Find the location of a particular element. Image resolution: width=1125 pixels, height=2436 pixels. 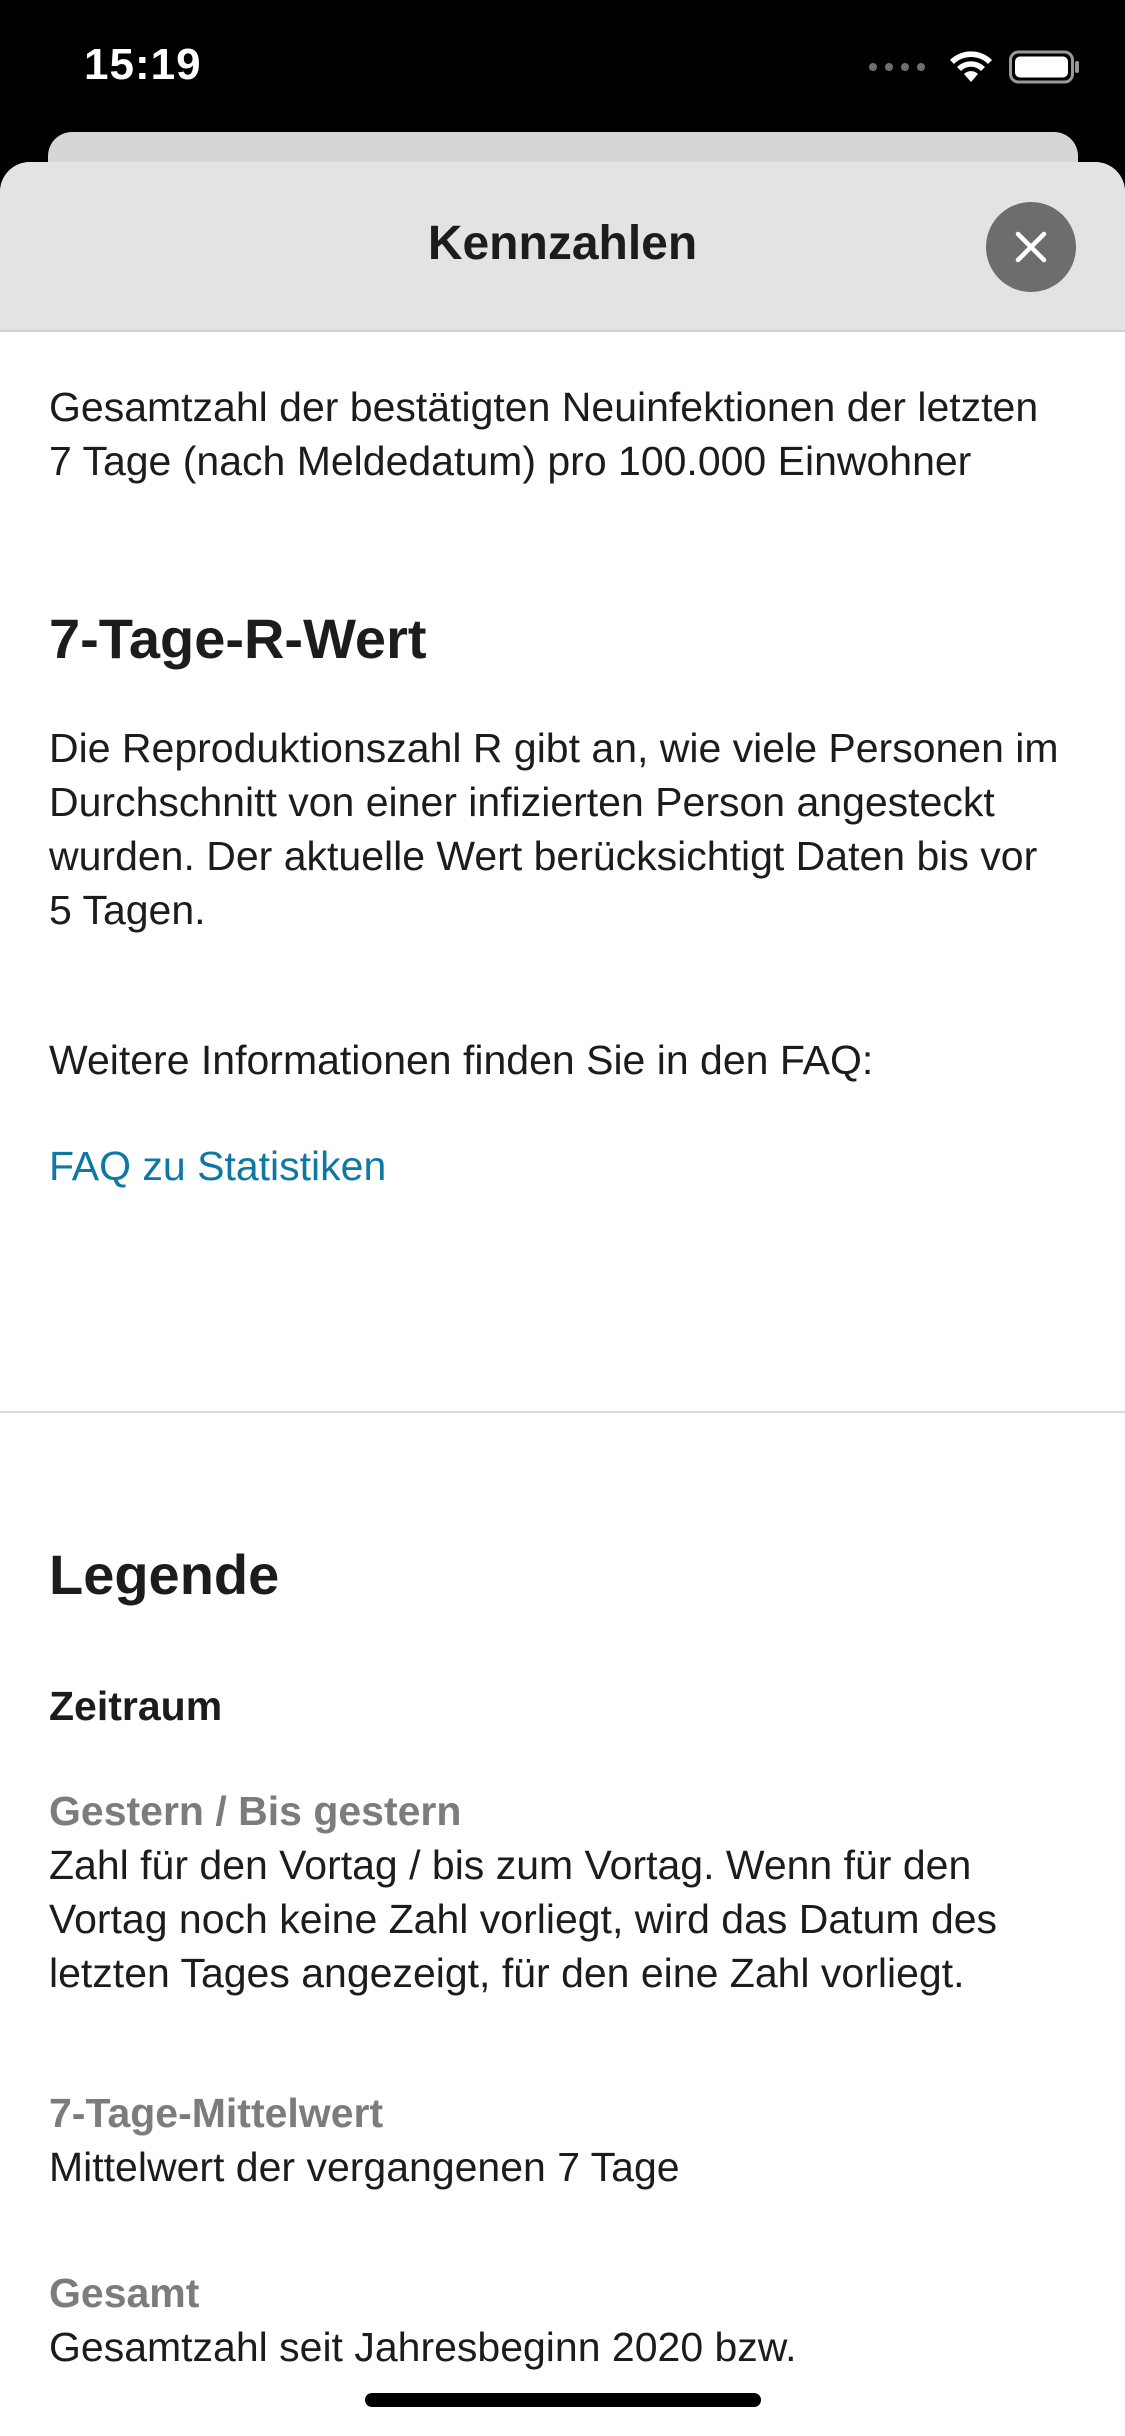

home-indicator is located at coordinates (563, 2400).